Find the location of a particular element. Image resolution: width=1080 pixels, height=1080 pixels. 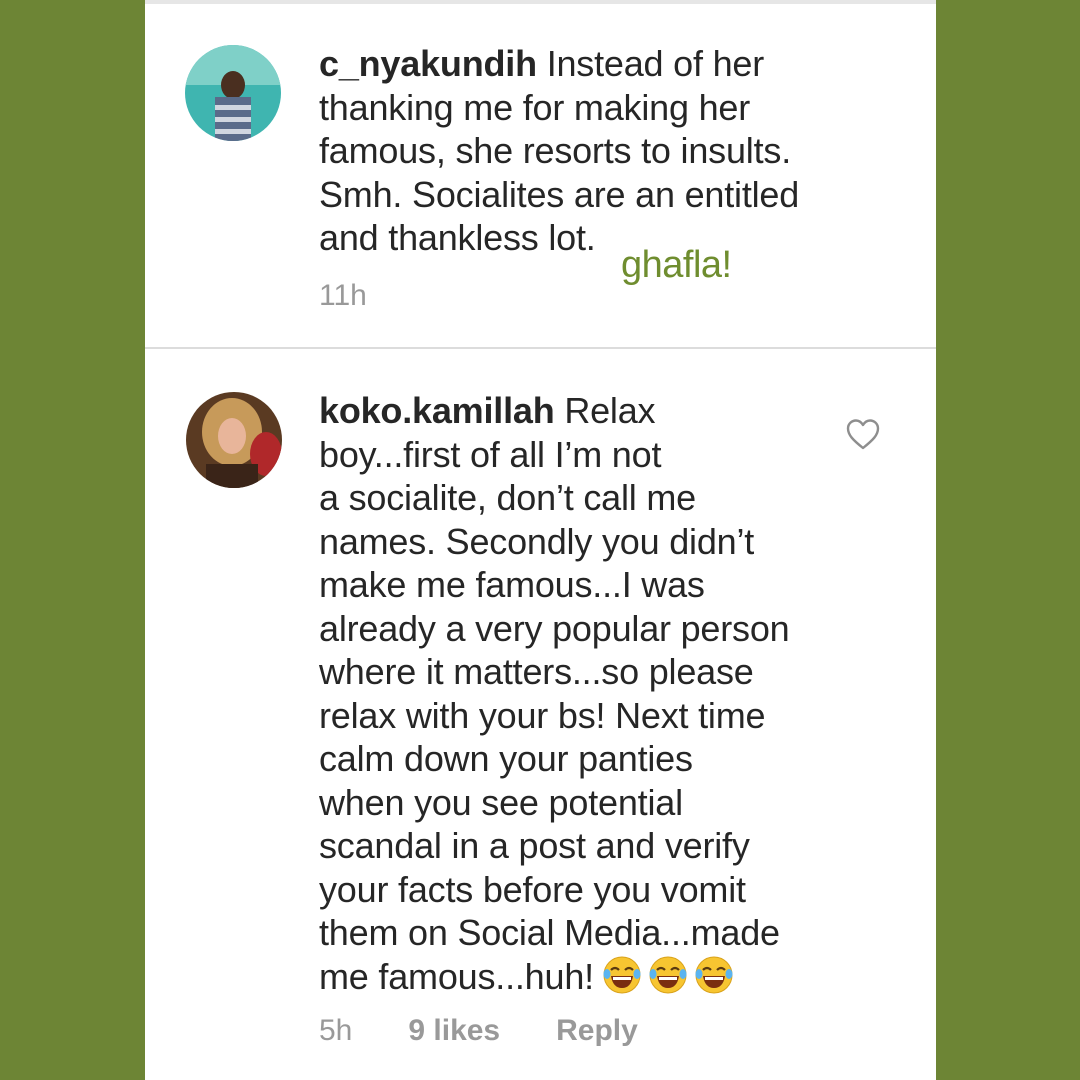

comment-line: names. Secondly you didn’t is located at coordinates (537, 541).